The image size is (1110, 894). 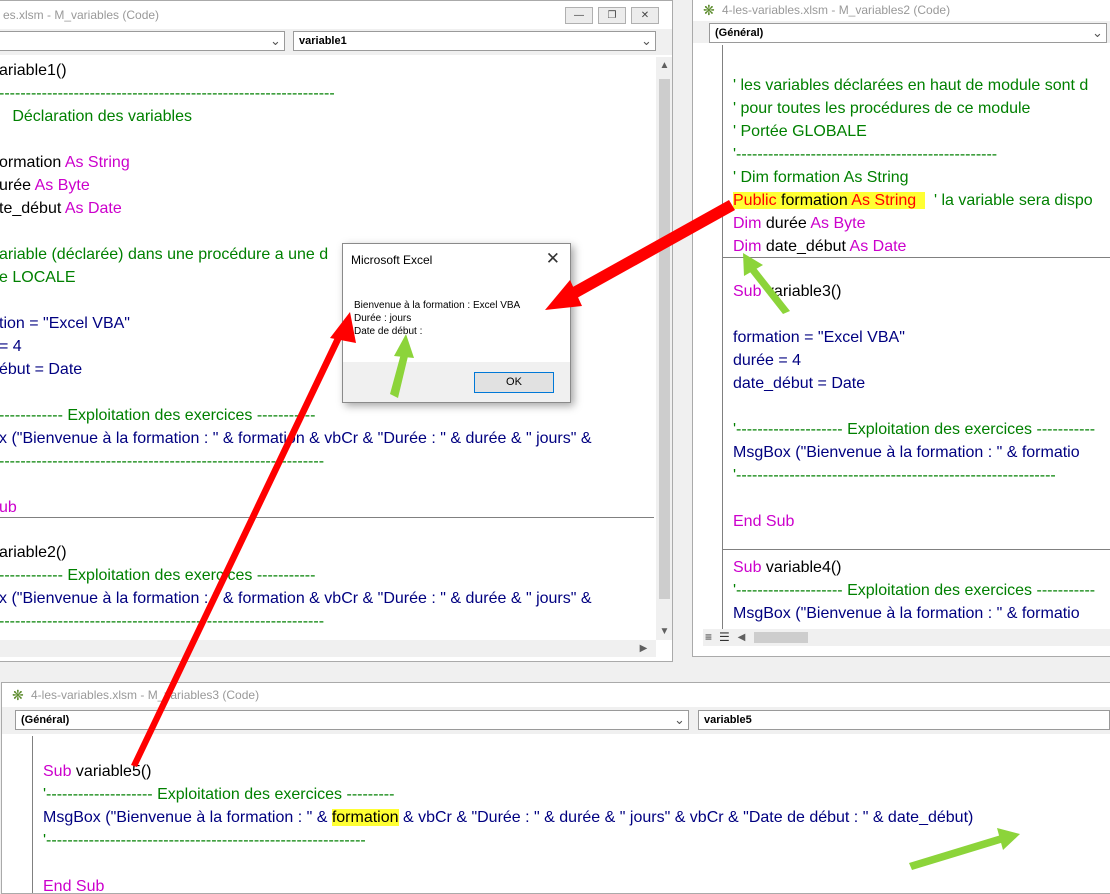 What do you see at coordinates (801, 567) in the screenshot?
I see `code-token: variable4()` at bounding box center [801, 567].